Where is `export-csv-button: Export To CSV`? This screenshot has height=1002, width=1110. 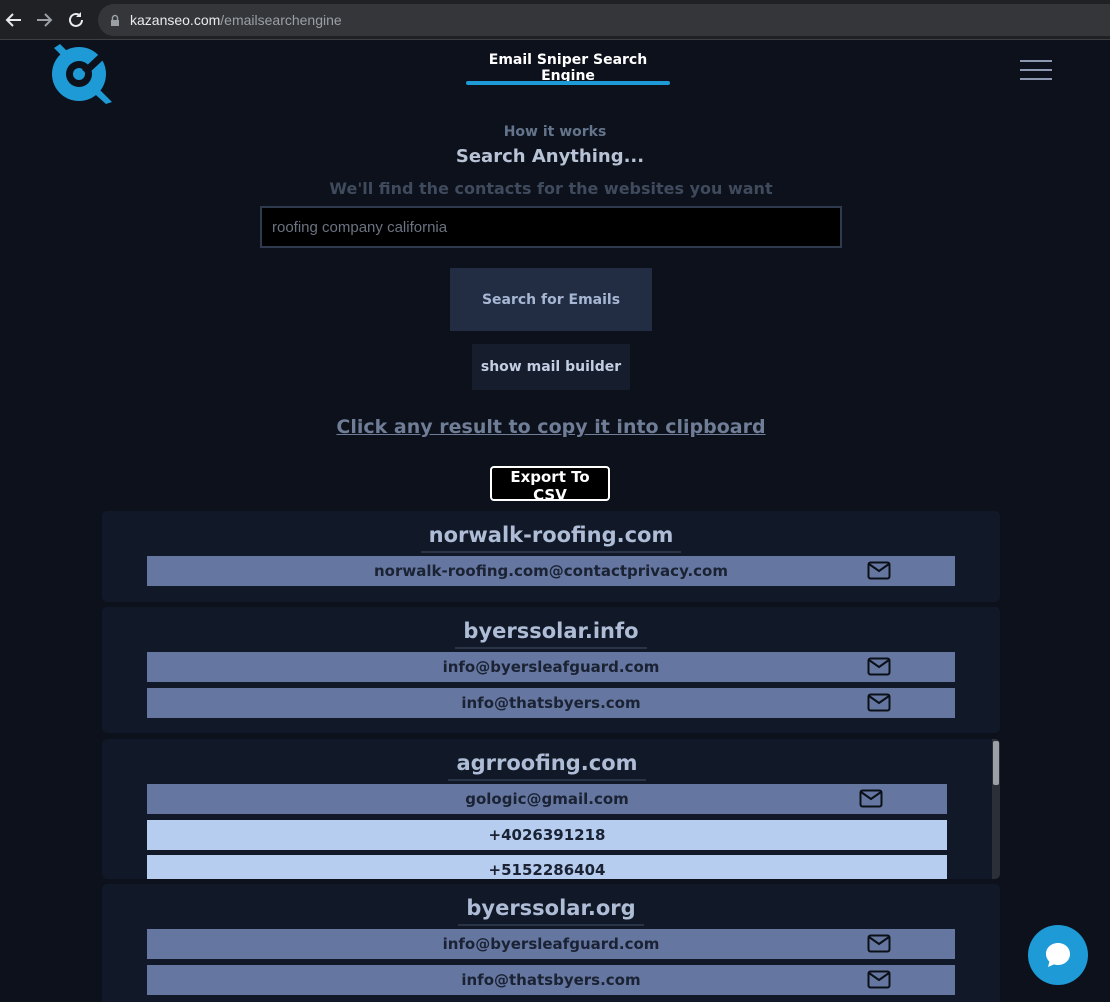 export-csv-button: Export To CSV is located at coordinates (550, 485).